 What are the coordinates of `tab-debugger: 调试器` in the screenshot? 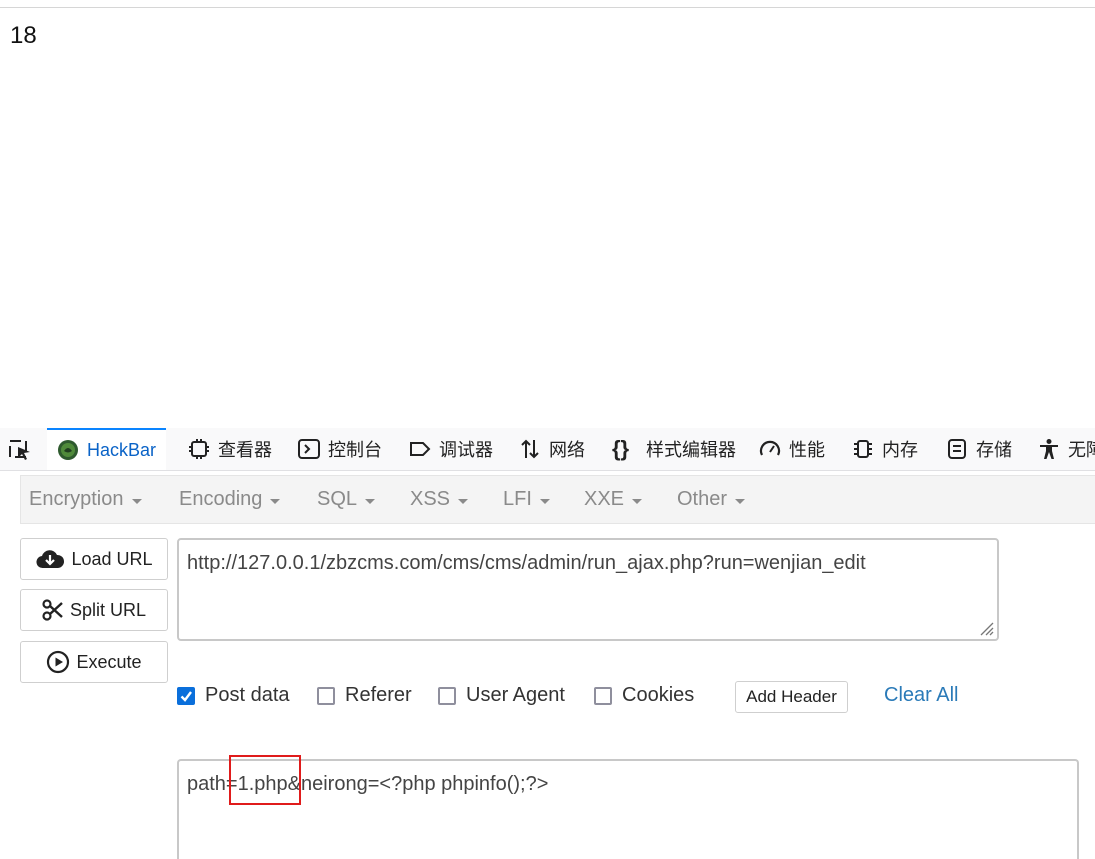 It's located at (451, 449).